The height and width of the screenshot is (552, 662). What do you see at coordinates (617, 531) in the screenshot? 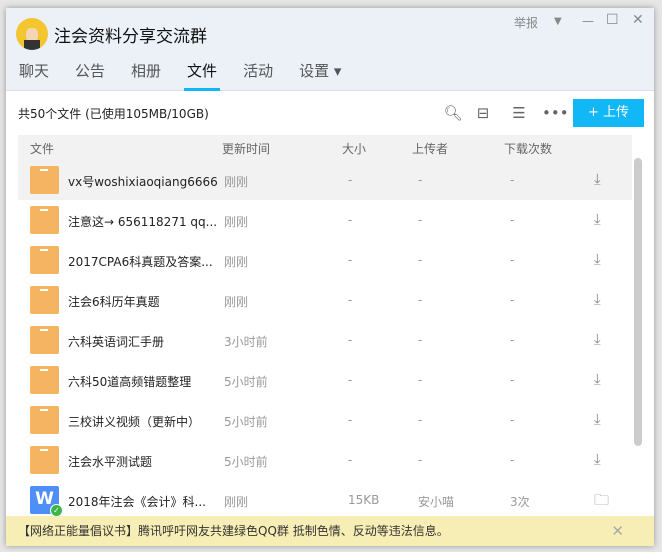
I see `close-banner-icon: ✕` at bounding box center [617, 531].